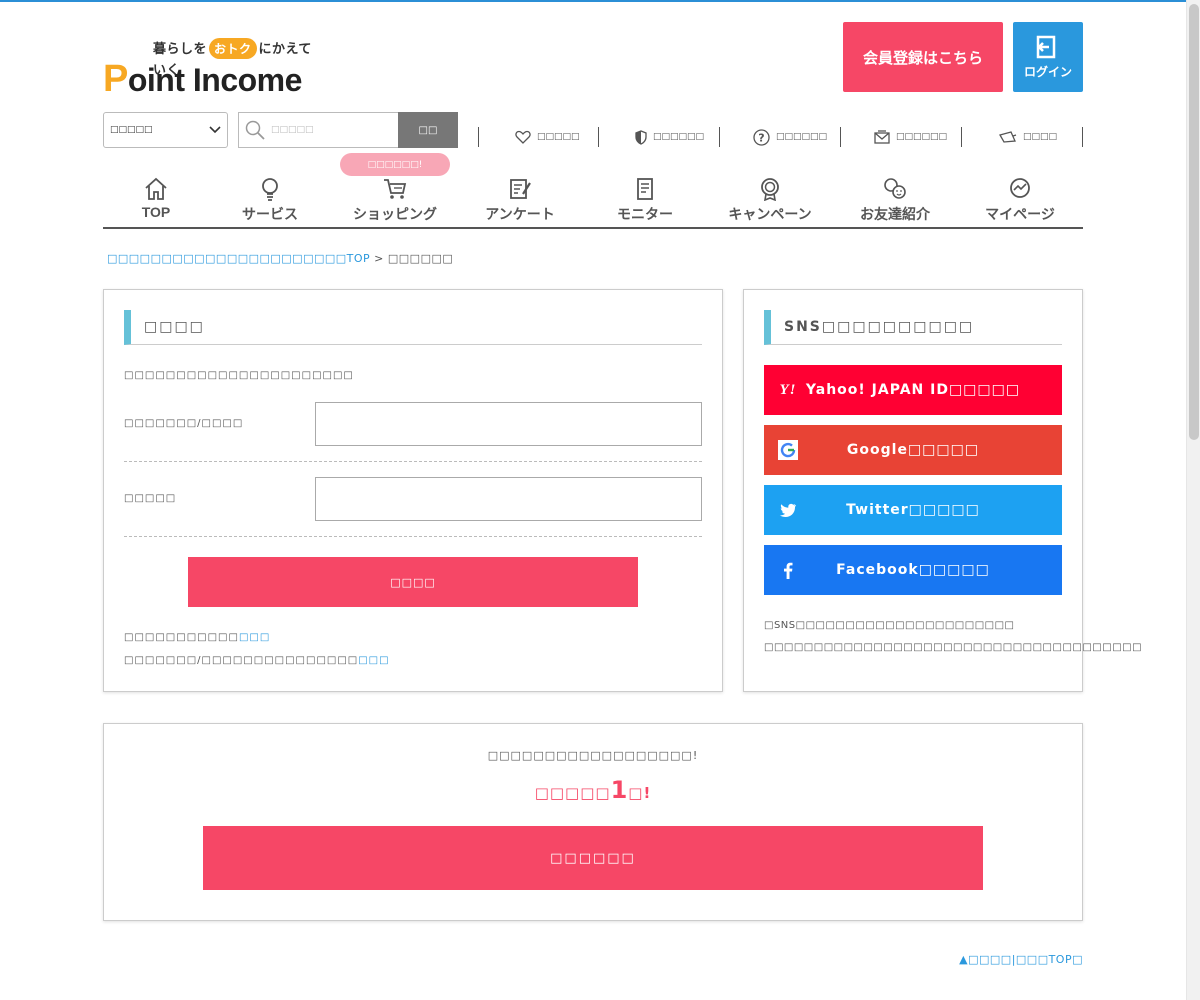 This screenshot has height=1000, width=1200. Describe the element at coordinates (508, 424) in the screenshot. I see `email-field` at that location.